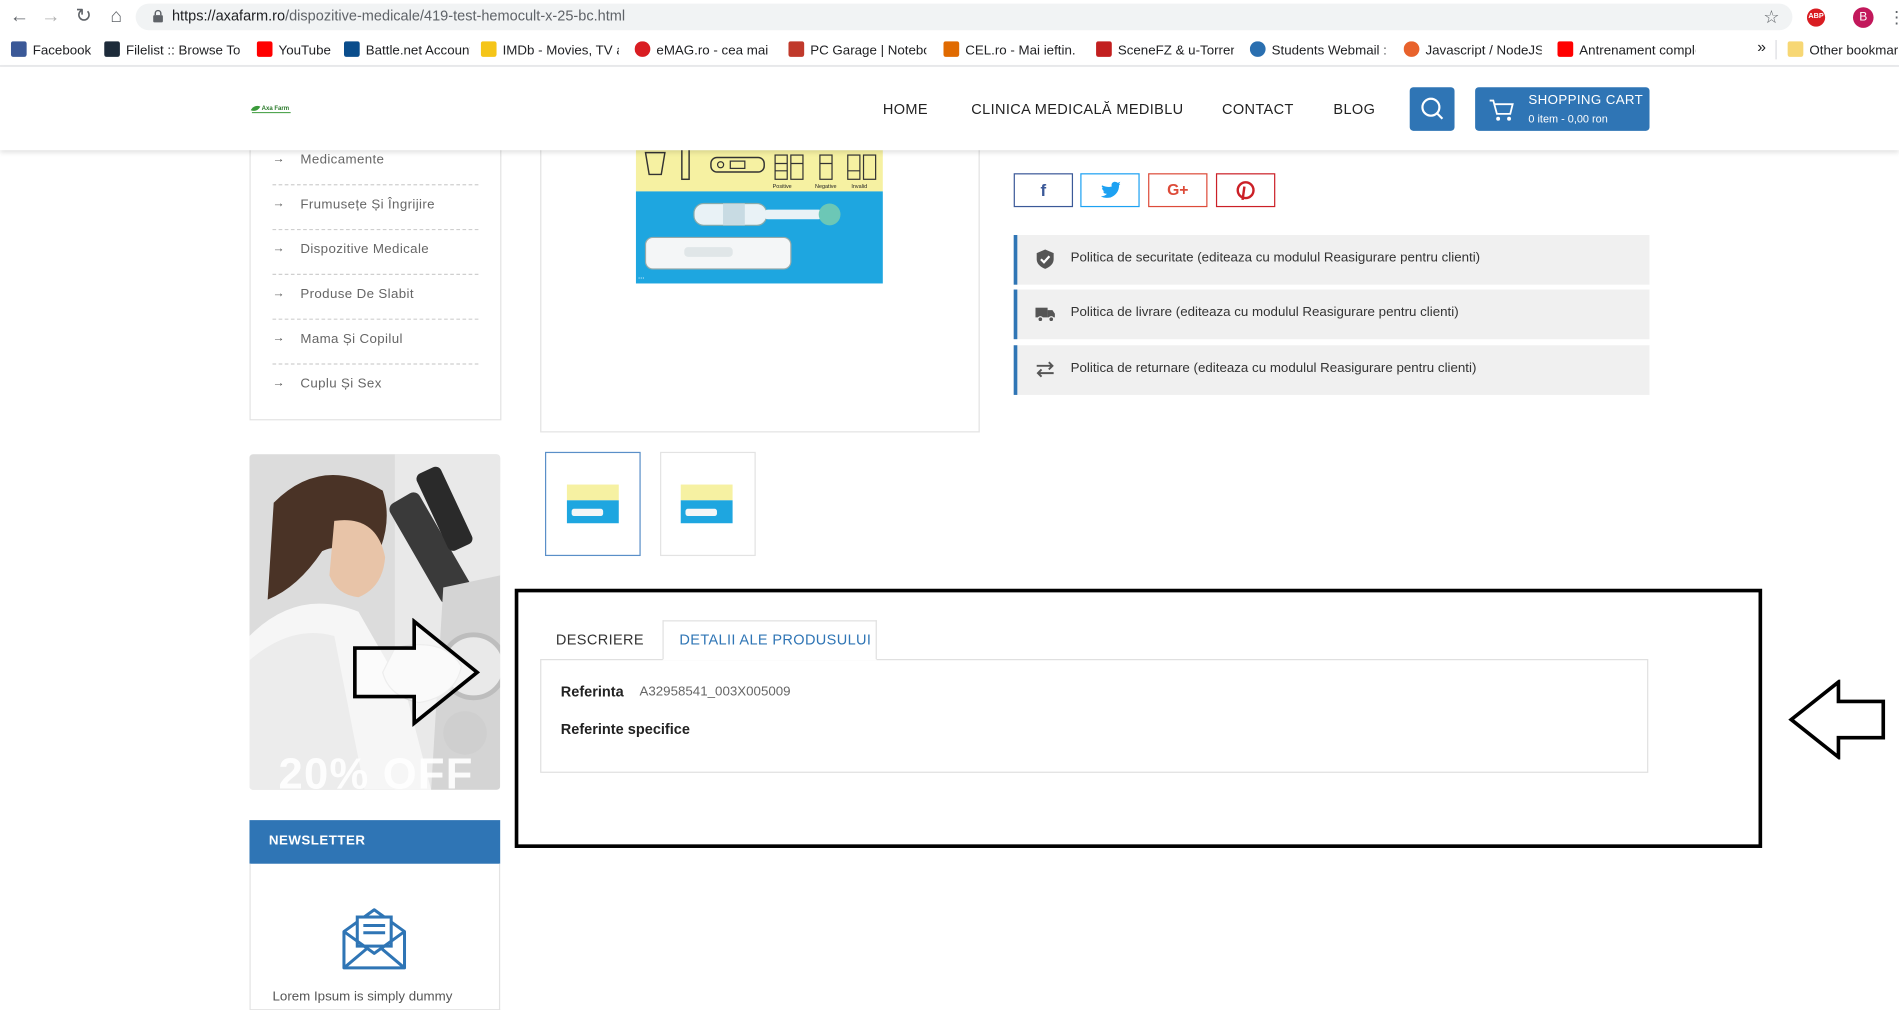  Describe the element at coordinates (868, 51) in the screenshot. I see `bookmark-label: PC Garage | Notebo` at that location.